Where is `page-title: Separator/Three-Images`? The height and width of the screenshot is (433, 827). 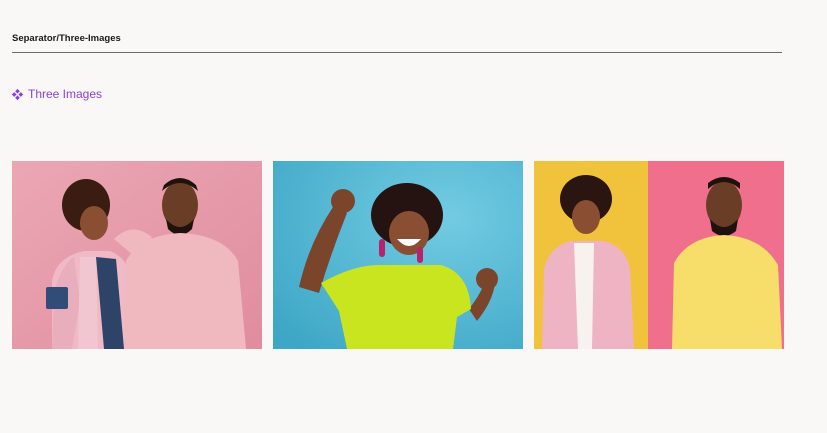
page-title: Separator/Three-Images is located at coordinates (66, 38).